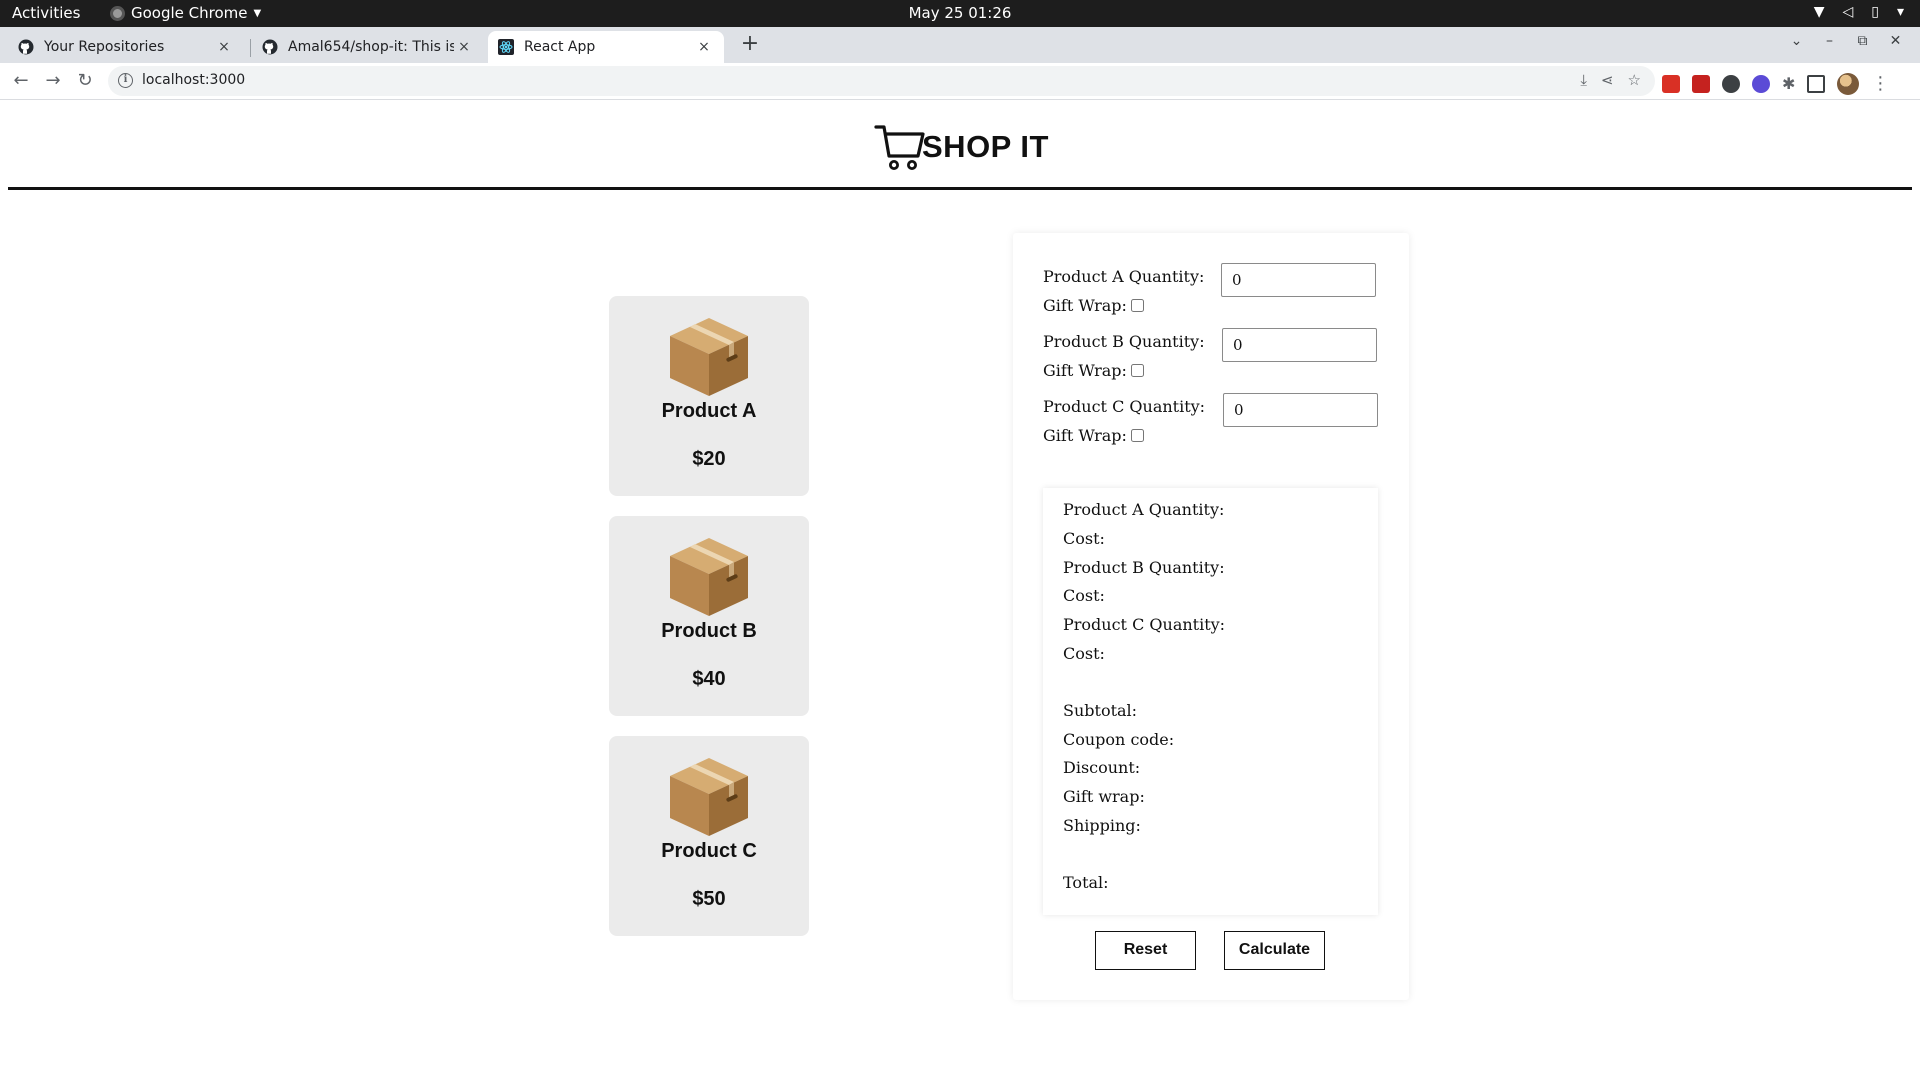 The image size is (1920, 1080). What do you see at coordinates (1145, 950) in the screenshot?
I see `reset-button: Reset` at bounding box center [1145, 950].